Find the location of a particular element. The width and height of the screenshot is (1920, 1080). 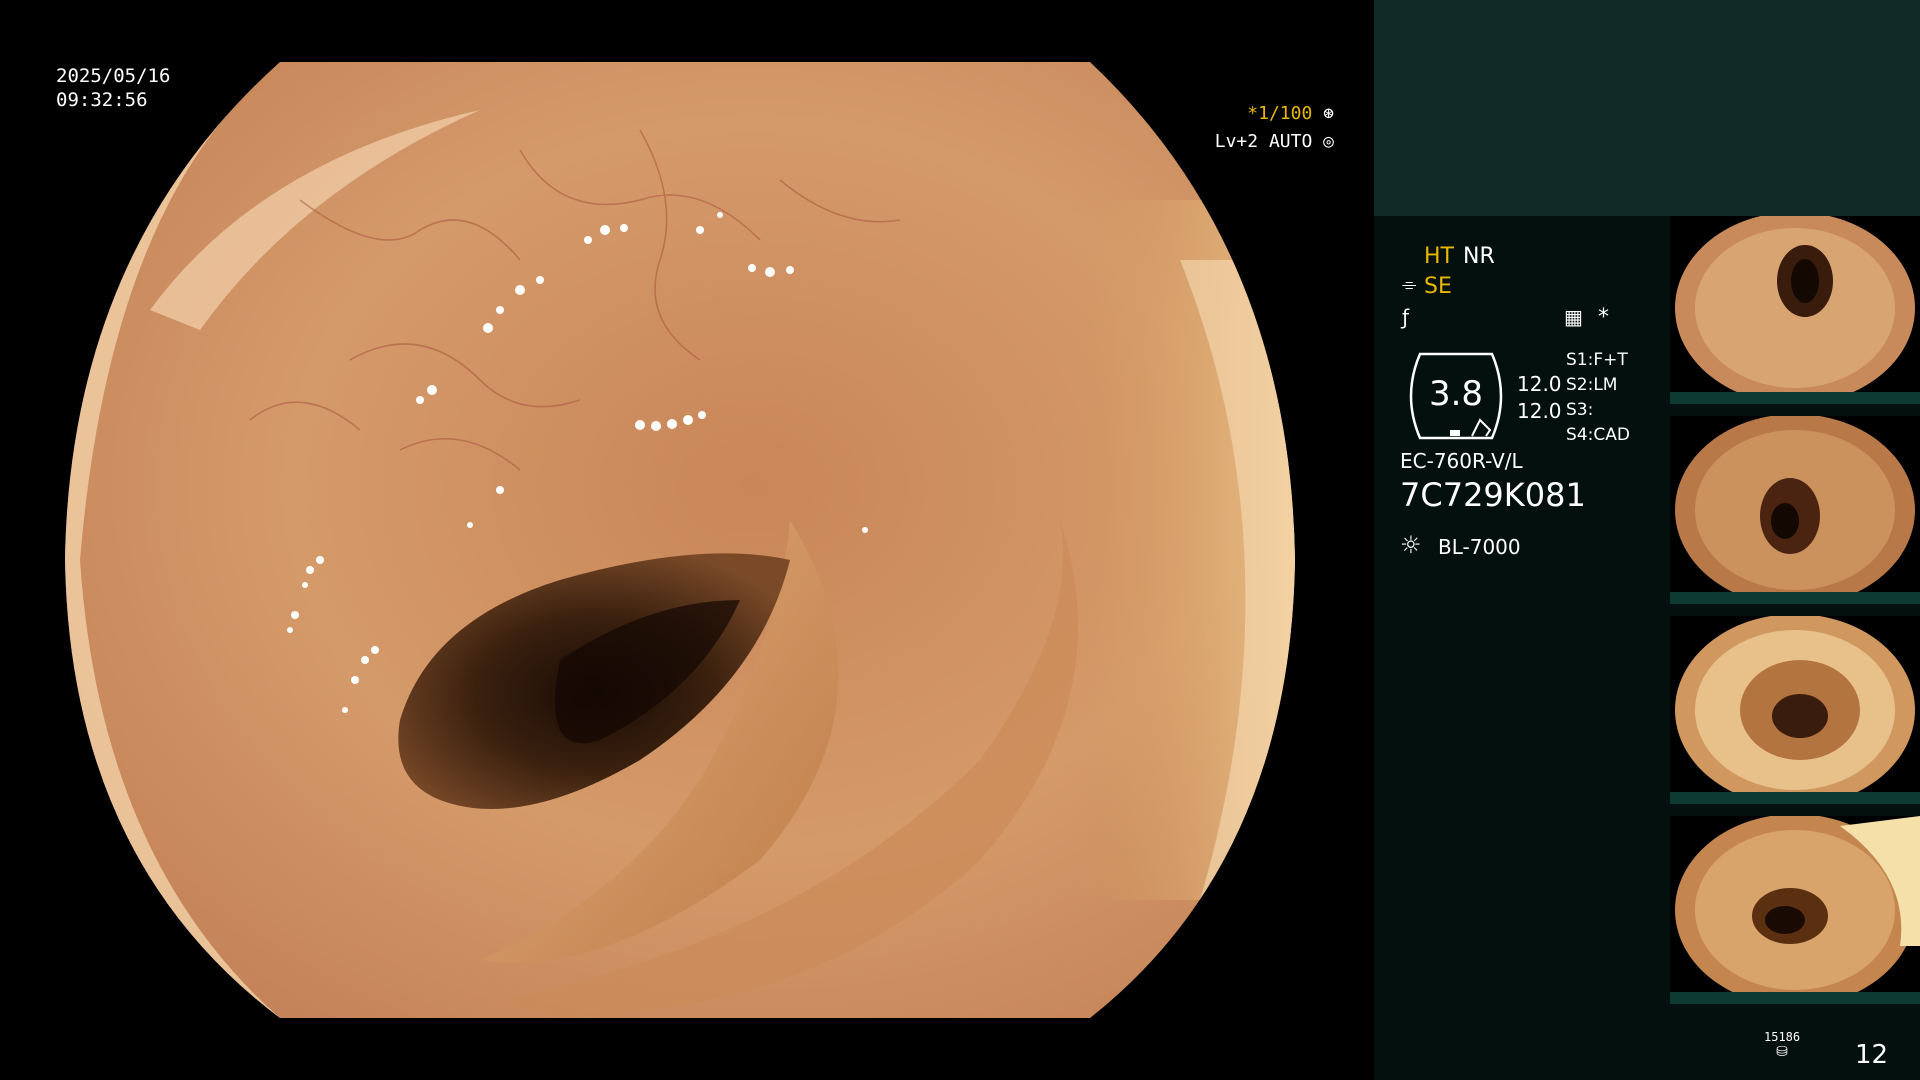

switch-2: S2:LM is located at coordinates (1592, 385).